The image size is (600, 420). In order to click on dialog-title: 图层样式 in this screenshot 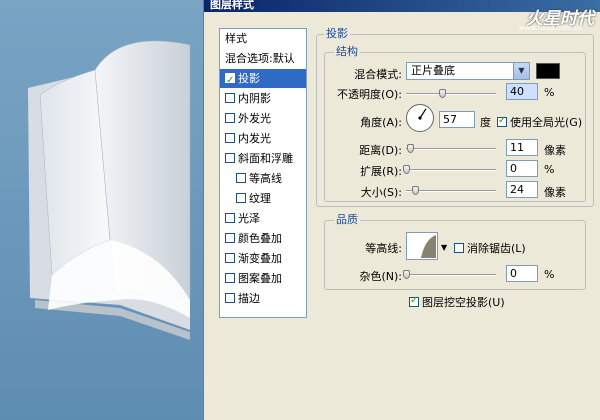, I will do `click(232, 5)`.